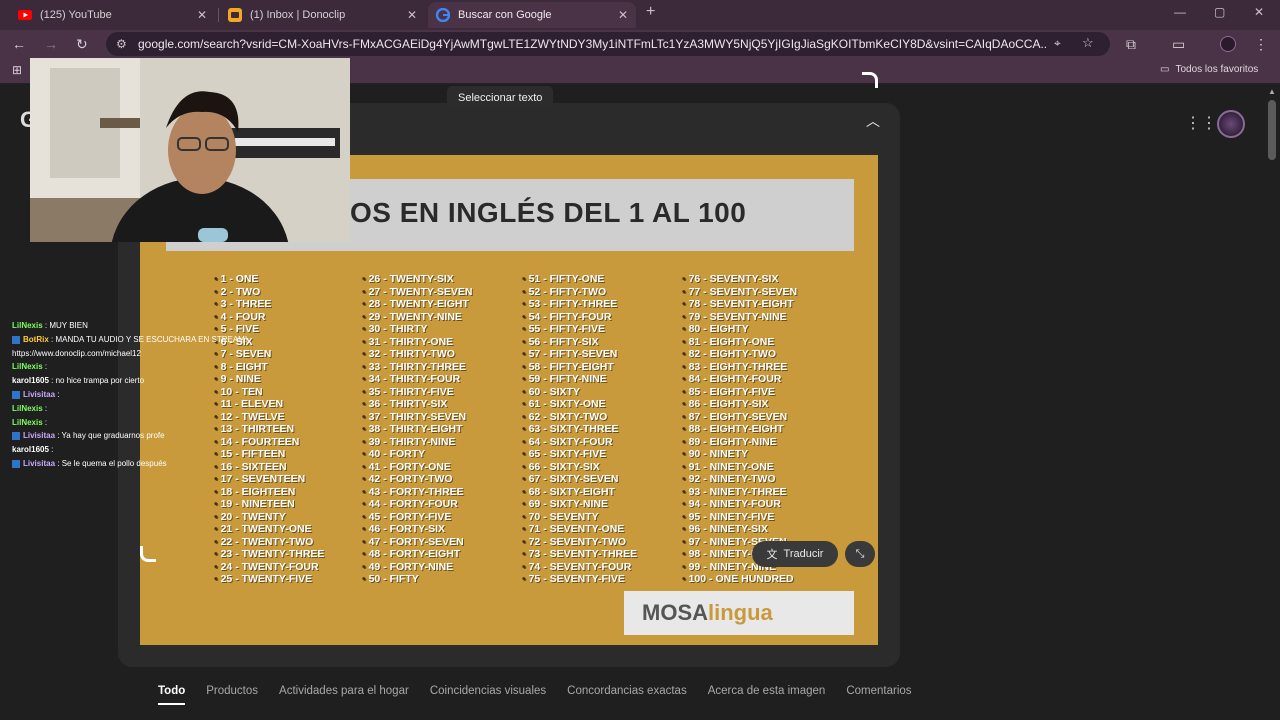 Image resolution: width=1280 pixels, height=720 pixels. I want to click on result-tab: Actividades para el hogar, so click(344, 695).